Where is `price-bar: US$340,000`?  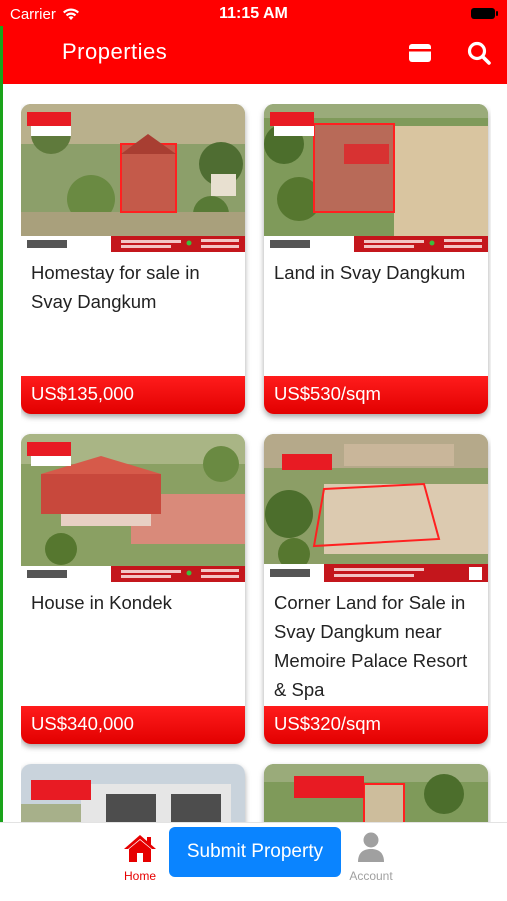 price-bar: US$340,000 is located at coordinates (133, 725).